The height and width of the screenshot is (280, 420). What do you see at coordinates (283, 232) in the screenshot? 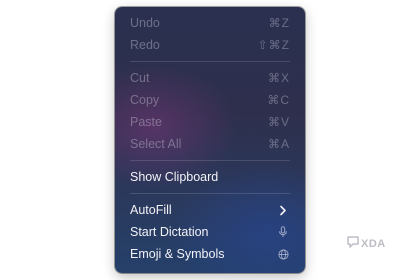
I see `microphone-icon` at bounding box center [283, 232].